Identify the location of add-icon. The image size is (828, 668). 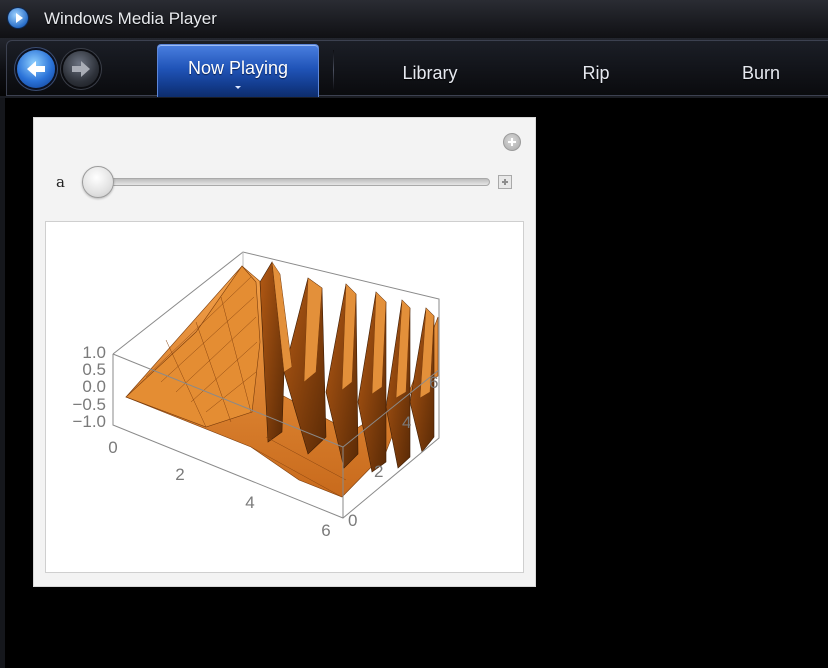
(512, 142).